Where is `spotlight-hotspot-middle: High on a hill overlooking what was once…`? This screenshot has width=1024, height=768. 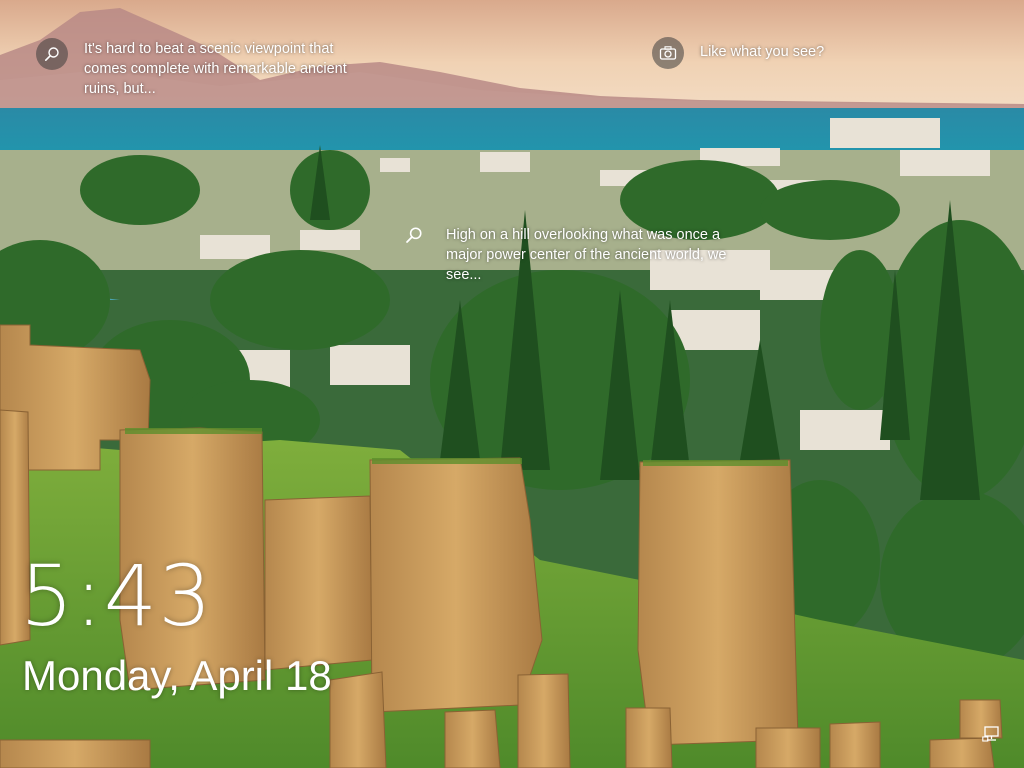 spotlight-hotspot-middle: High on a hill overlooking what was once… is located at coordinates (565, 253).